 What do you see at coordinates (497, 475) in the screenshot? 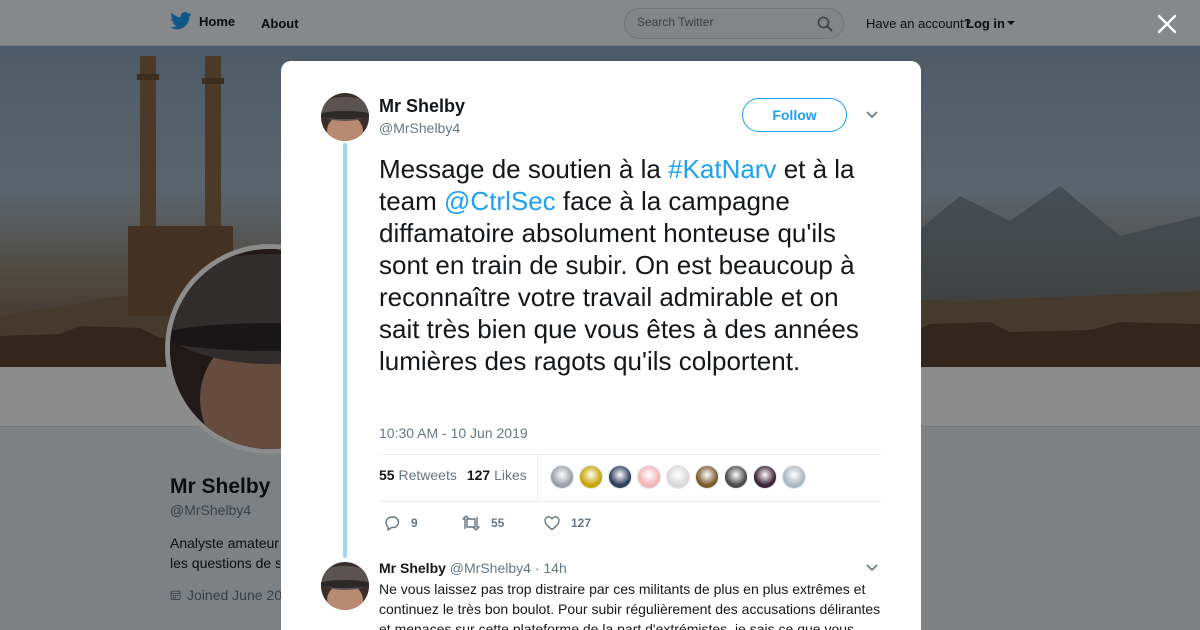
I see `likes-stat: 127 Likes` at bounding box center [497, 475].